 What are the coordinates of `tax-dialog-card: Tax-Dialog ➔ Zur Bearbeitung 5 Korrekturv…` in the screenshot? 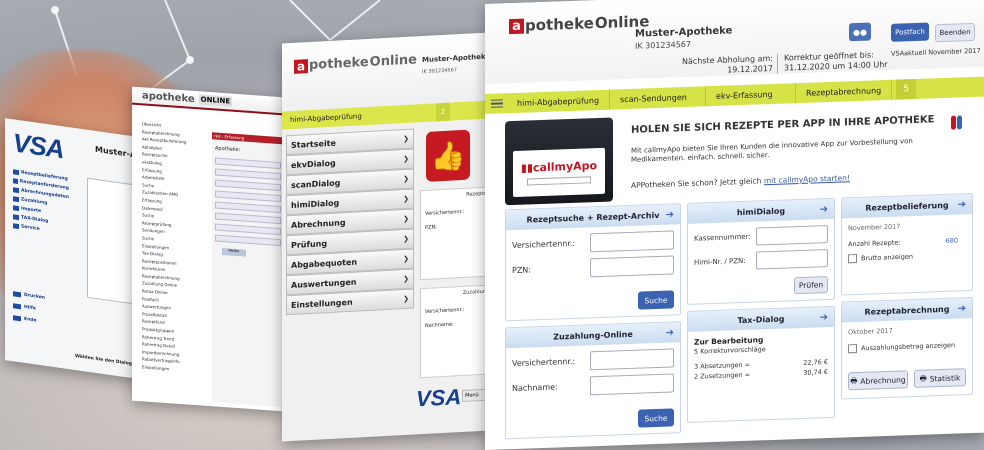 It's located at (761, 364).